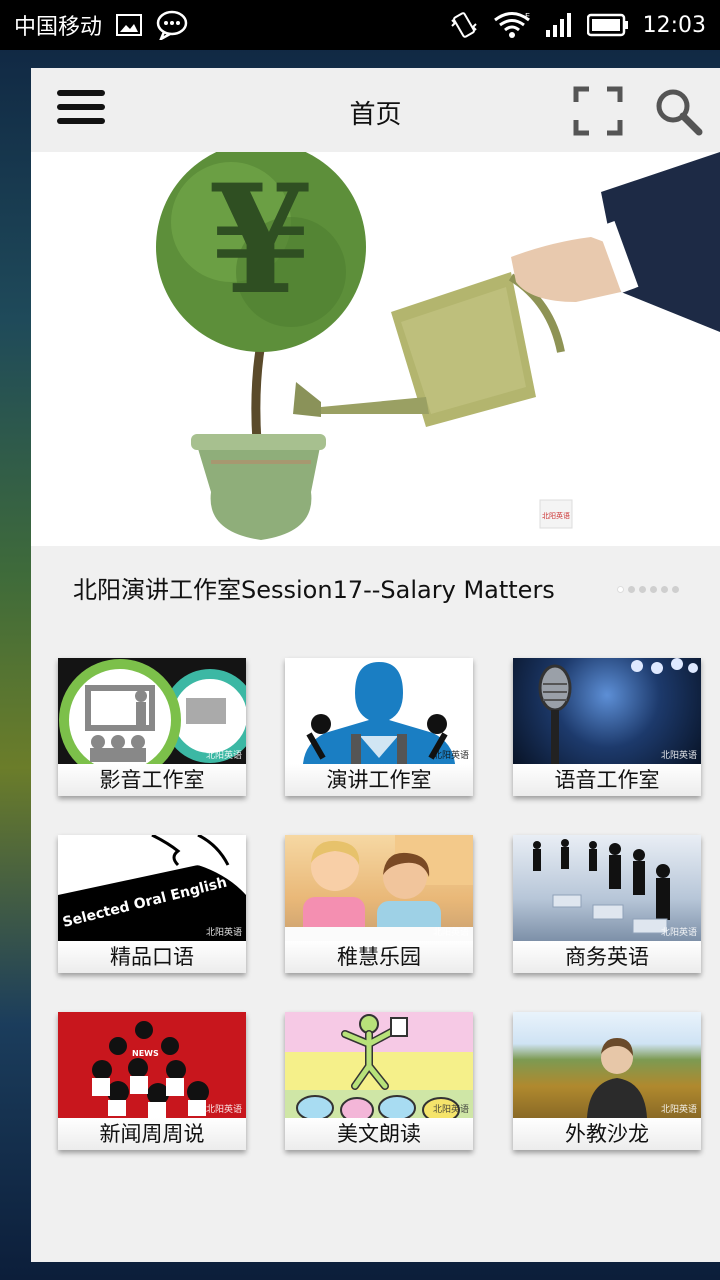 This screenshot has height=1280, width=720. I want to click on signal-icon, so click(559, 25).